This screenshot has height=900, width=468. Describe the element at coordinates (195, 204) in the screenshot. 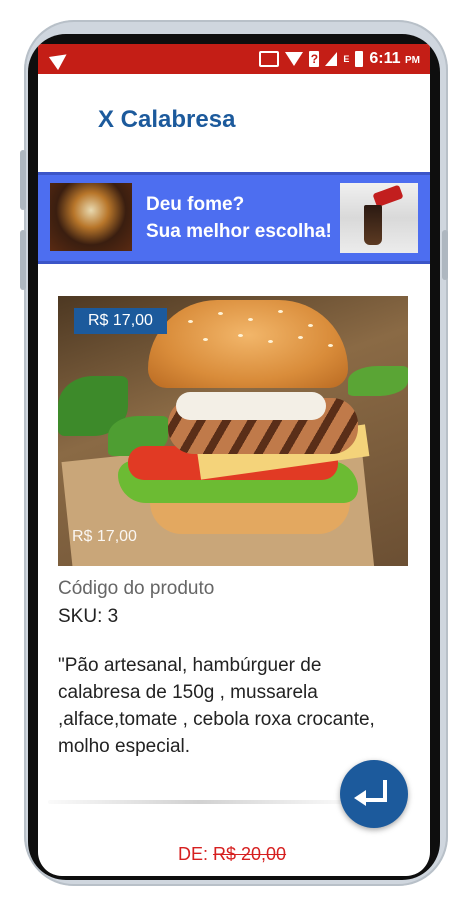

I see `banner-line-1: Deu fome?` at that location.